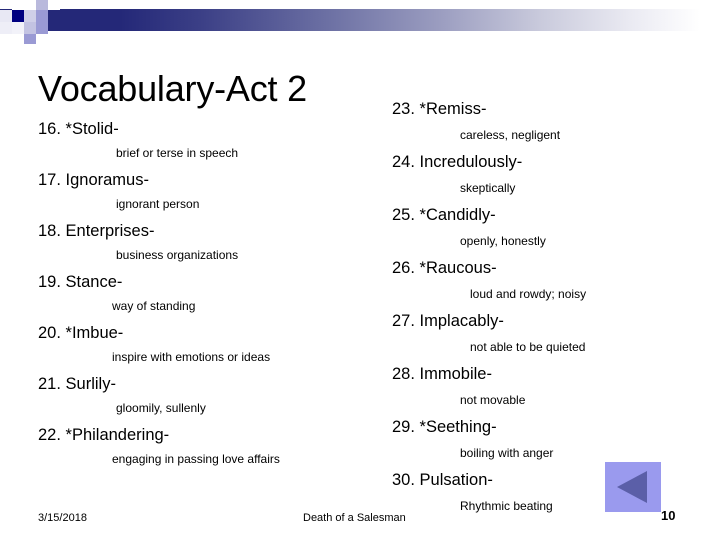 The height and width of the screenshot is (540, 720). I want to click on list-item: 27. Implacably- not able to be quieted, so click(552, 333).